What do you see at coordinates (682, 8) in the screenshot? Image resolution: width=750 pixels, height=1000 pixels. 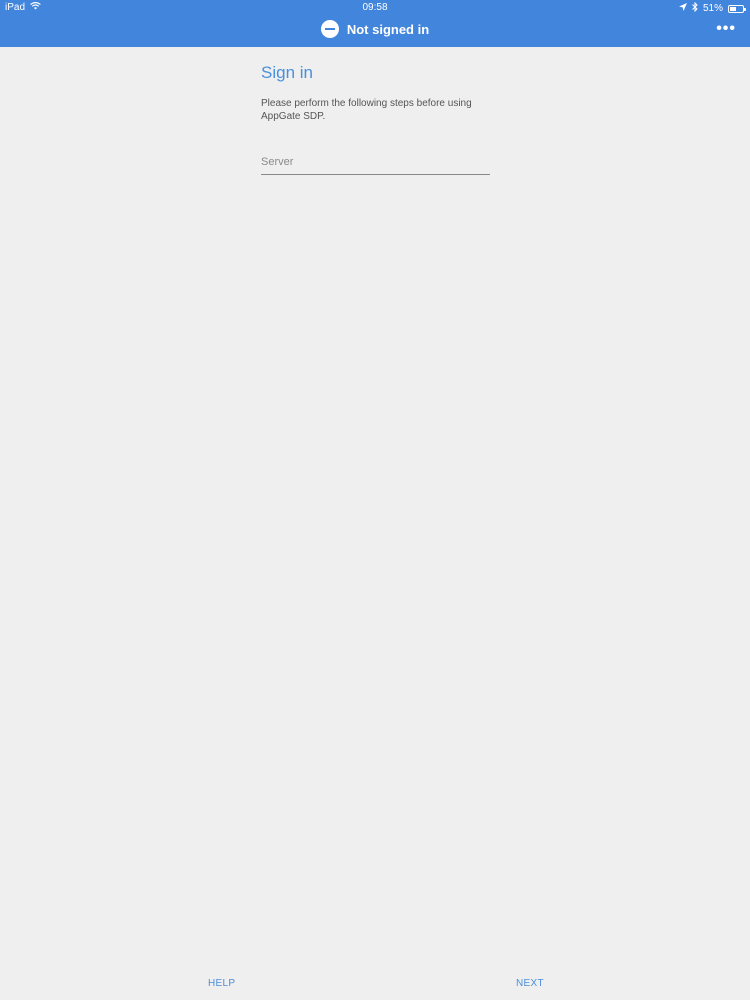 I see `location-arrow-icon` at bounding box center [682, 8].